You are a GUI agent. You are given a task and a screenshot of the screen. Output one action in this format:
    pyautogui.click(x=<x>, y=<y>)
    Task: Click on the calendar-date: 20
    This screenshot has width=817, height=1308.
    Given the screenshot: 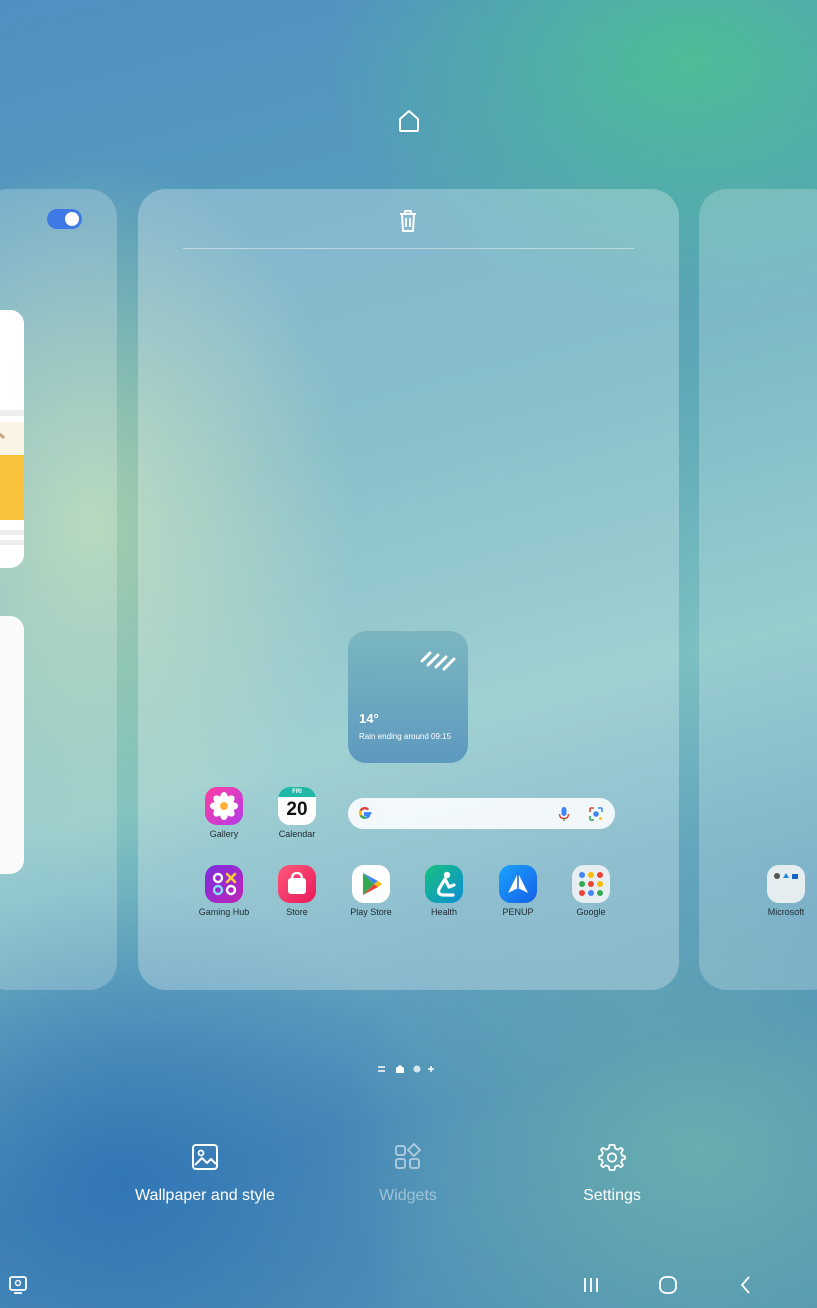 What is the action you would take?
    pyautogui.click(x=297, y=809)
    